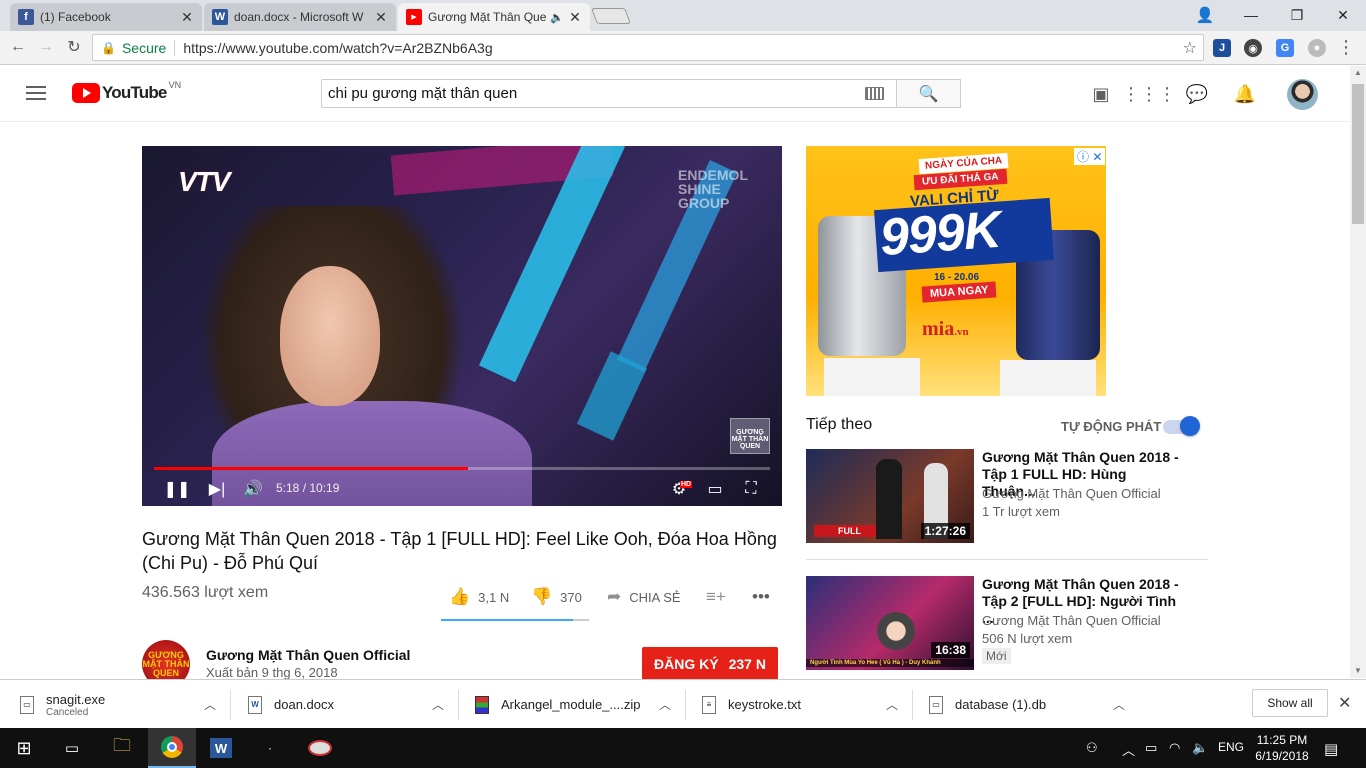 The image size is (1366, 768). Describe the element at coordinates (1092, 748) in the screenshot. I see `people-icon: ⚇` at that location.